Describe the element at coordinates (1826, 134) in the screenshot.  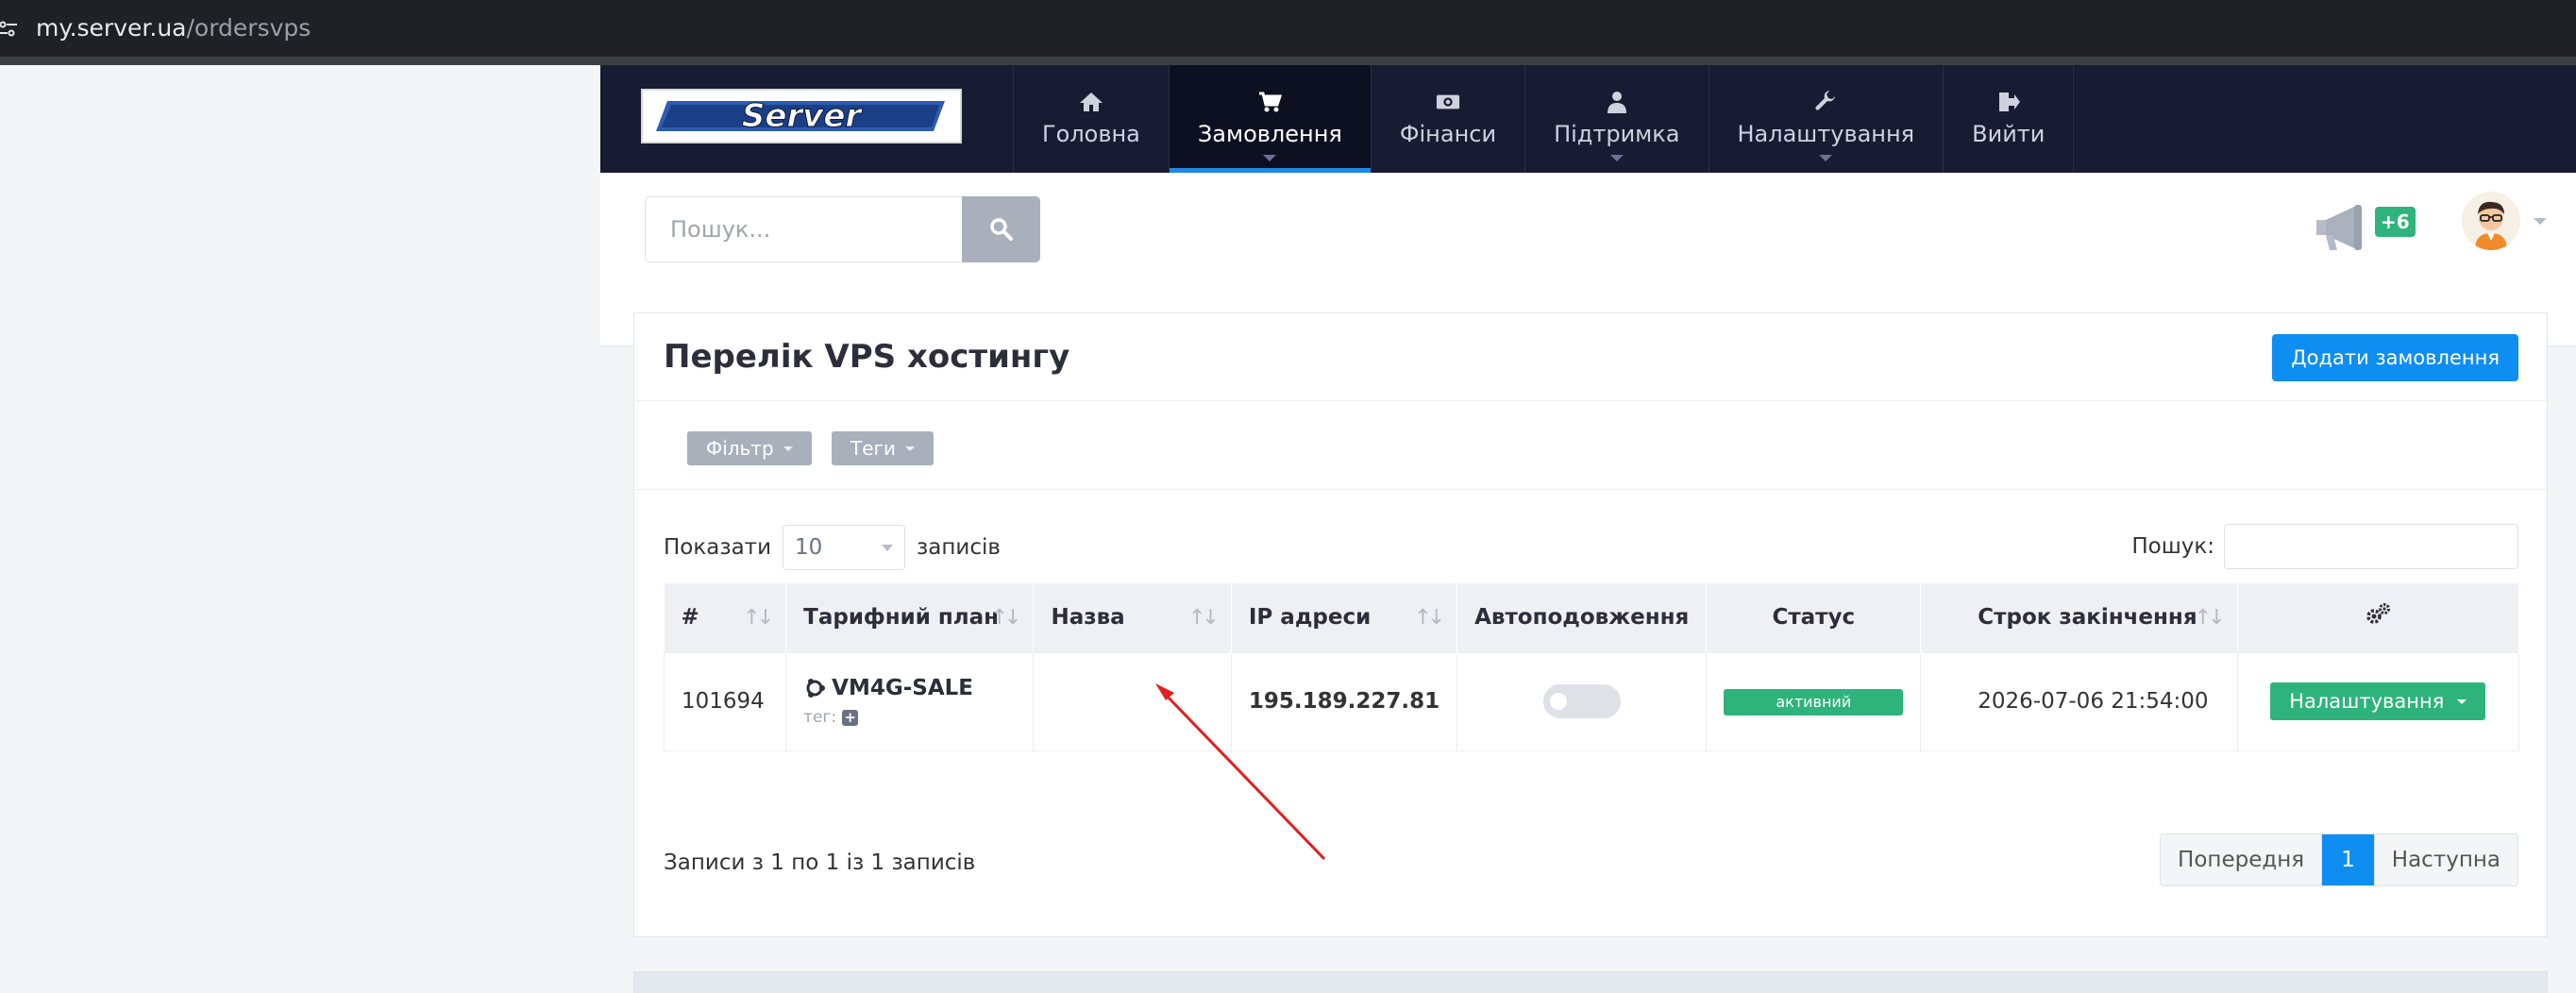
I see `nav-item-label: Налаштування` at that location.